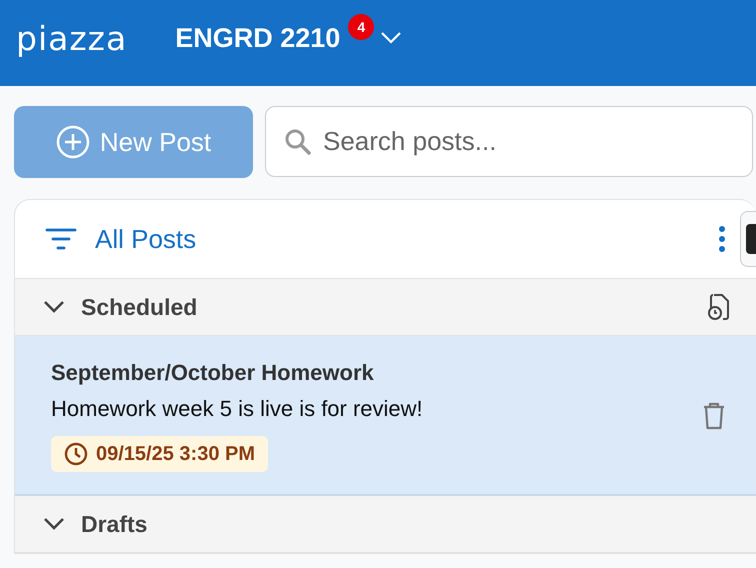  Describe the element at coordinates (748, 239) in the screenshot. I see `side-handle` at that location.